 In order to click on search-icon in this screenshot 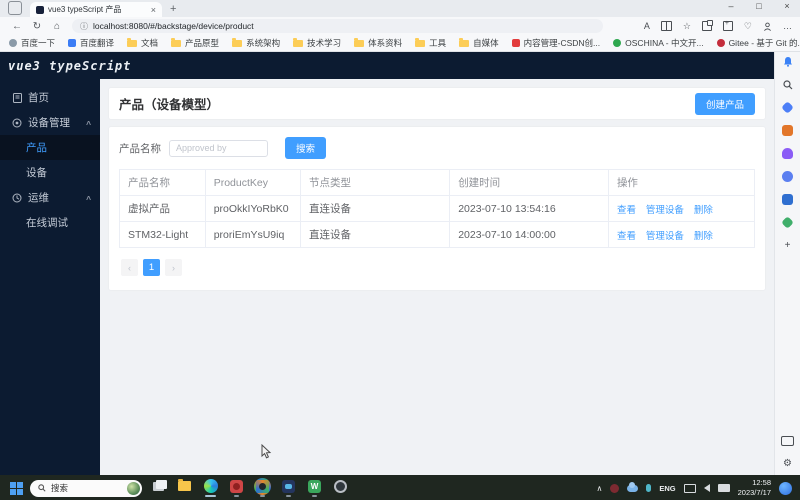, I will do `click(787, 84)`.